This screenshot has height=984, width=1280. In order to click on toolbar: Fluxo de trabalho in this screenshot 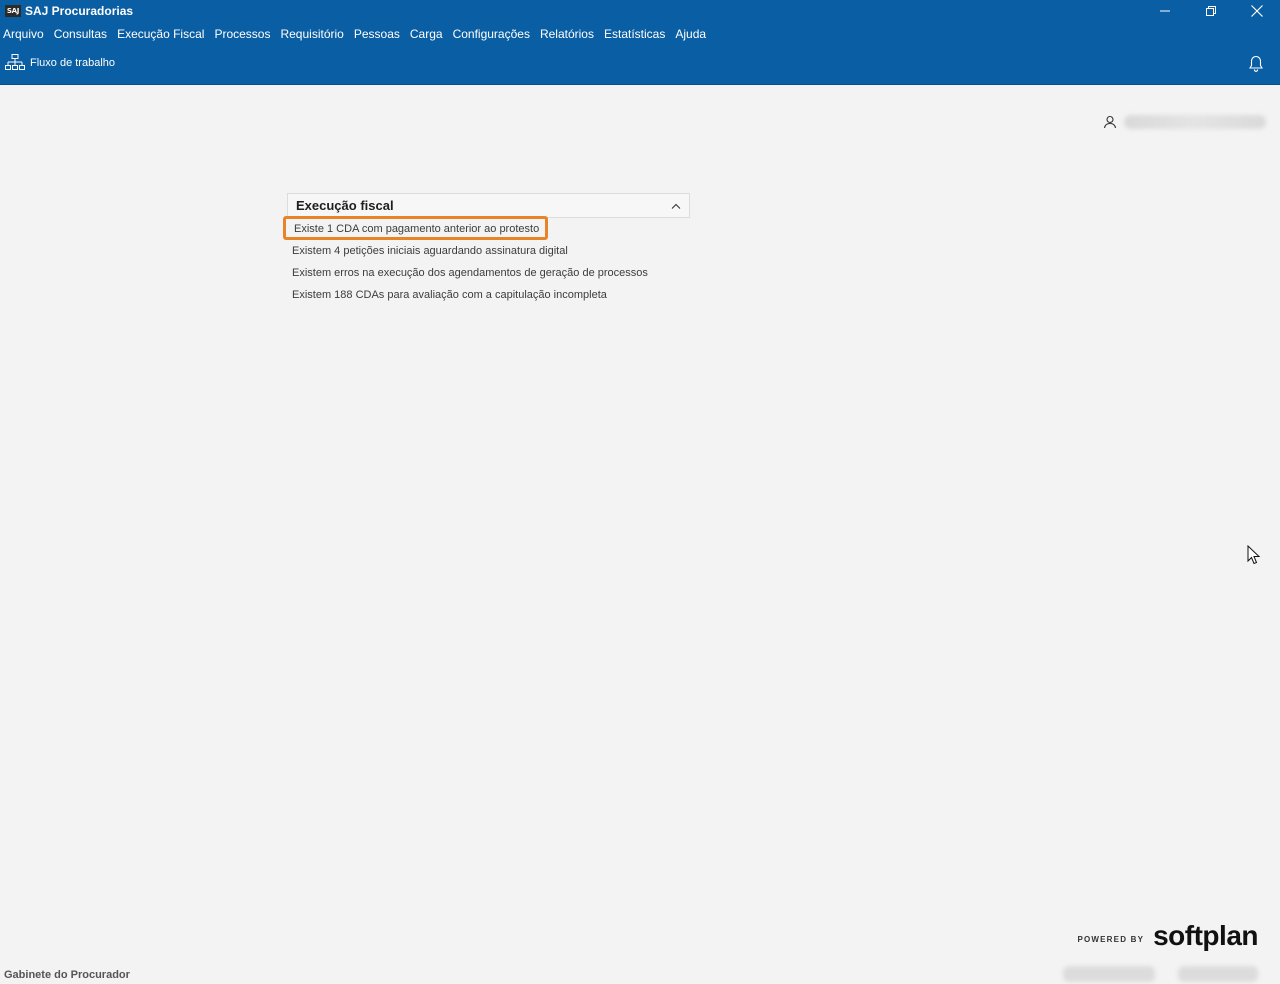, I will do `click(640, 65)`.